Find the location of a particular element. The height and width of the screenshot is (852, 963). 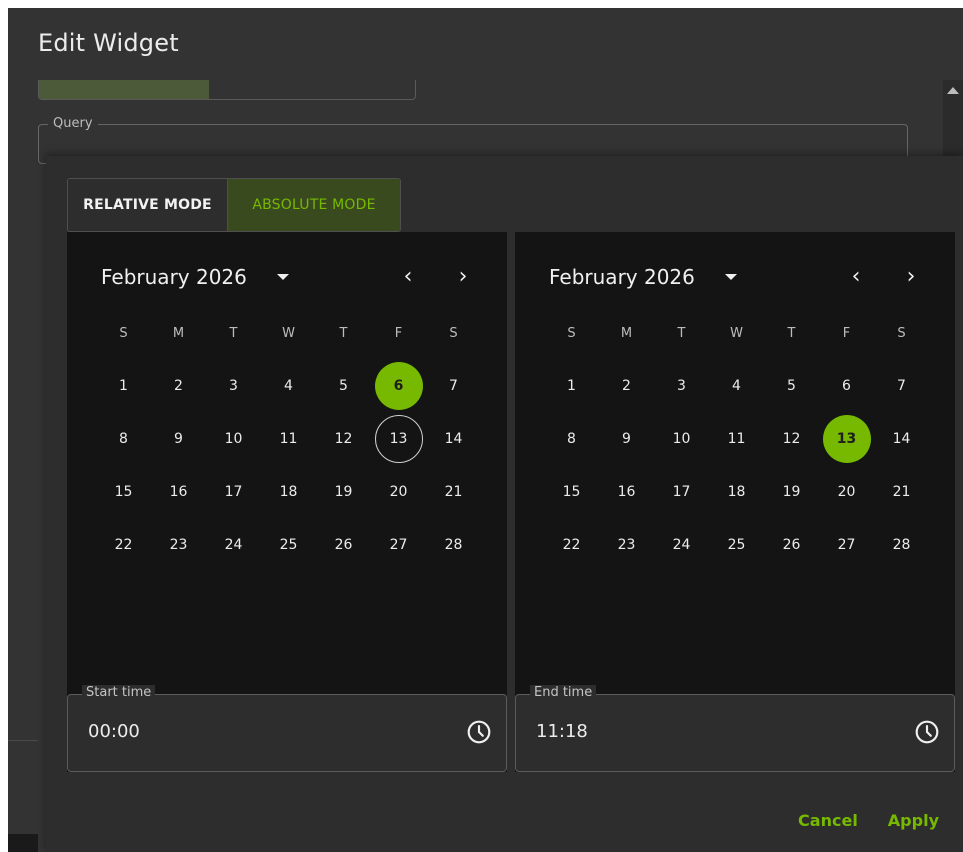

day-number: 2 is located at coordinates (178, 386).